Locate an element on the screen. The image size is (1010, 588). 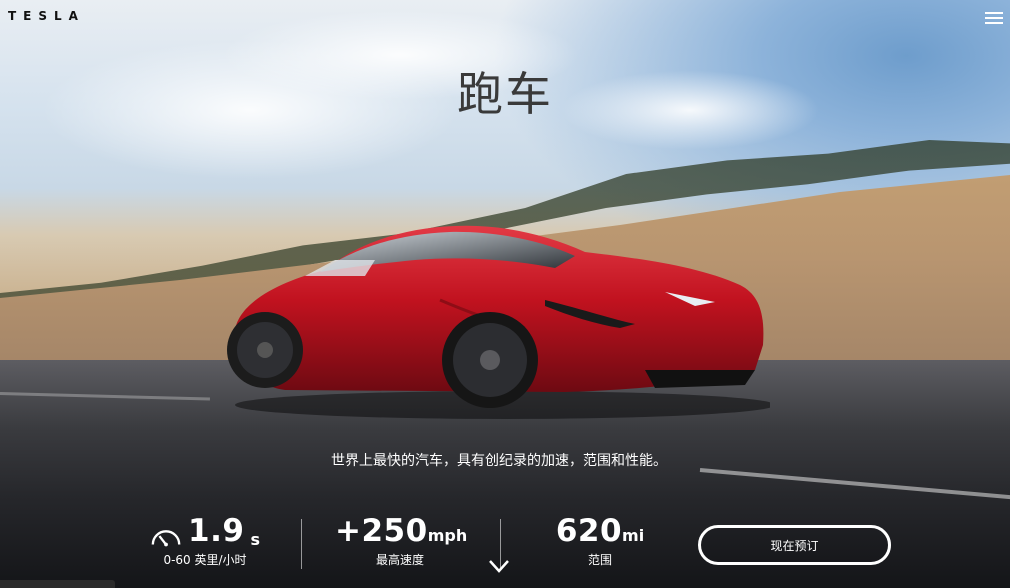
stat-unit: s is located at coordinates (255, 539).